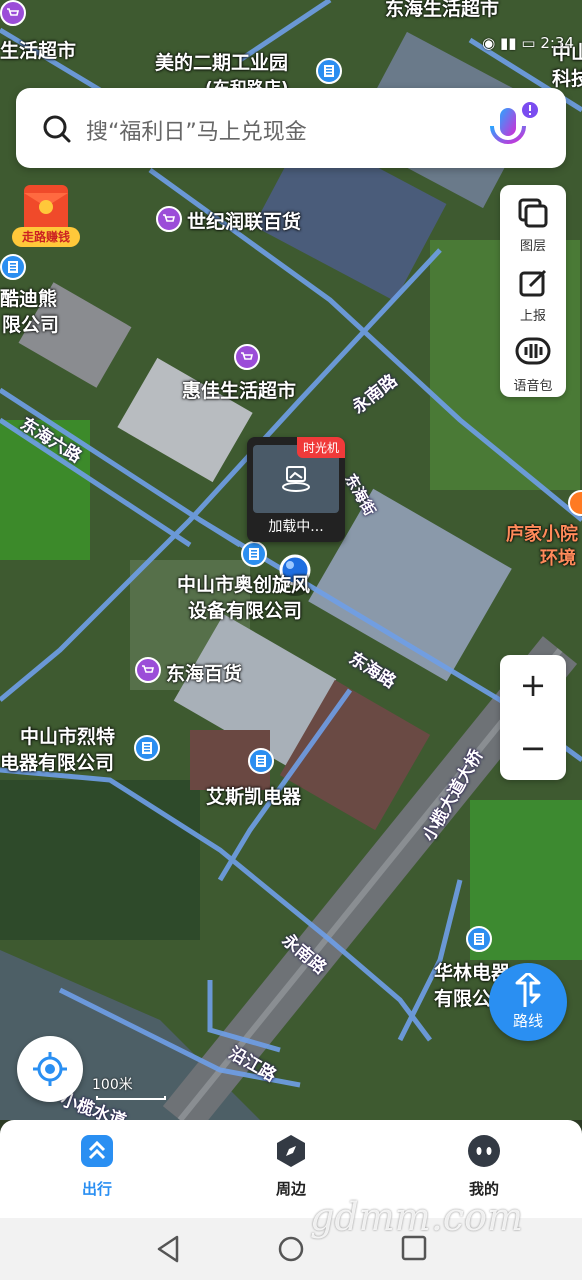  I want to click on red-packet-label: 走路赚钱, so click(46, 237).